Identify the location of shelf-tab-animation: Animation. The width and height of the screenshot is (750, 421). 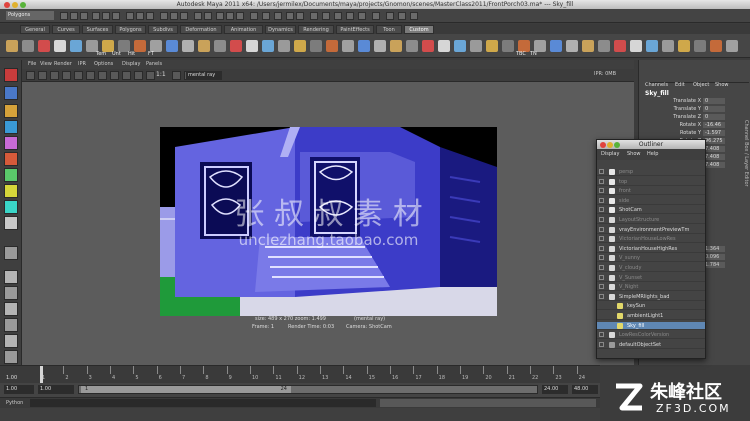
(243, 29).